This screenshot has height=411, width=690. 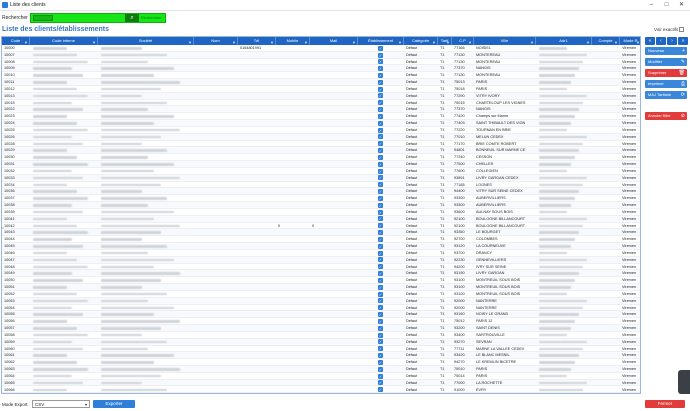 What do you see at coordinates (321, 274) in the screenshot?
I see `table-row: 10049 ✓ Défaut T1 93190 LIVRY GARGAN Viremen` at bounding box center [321, 274].